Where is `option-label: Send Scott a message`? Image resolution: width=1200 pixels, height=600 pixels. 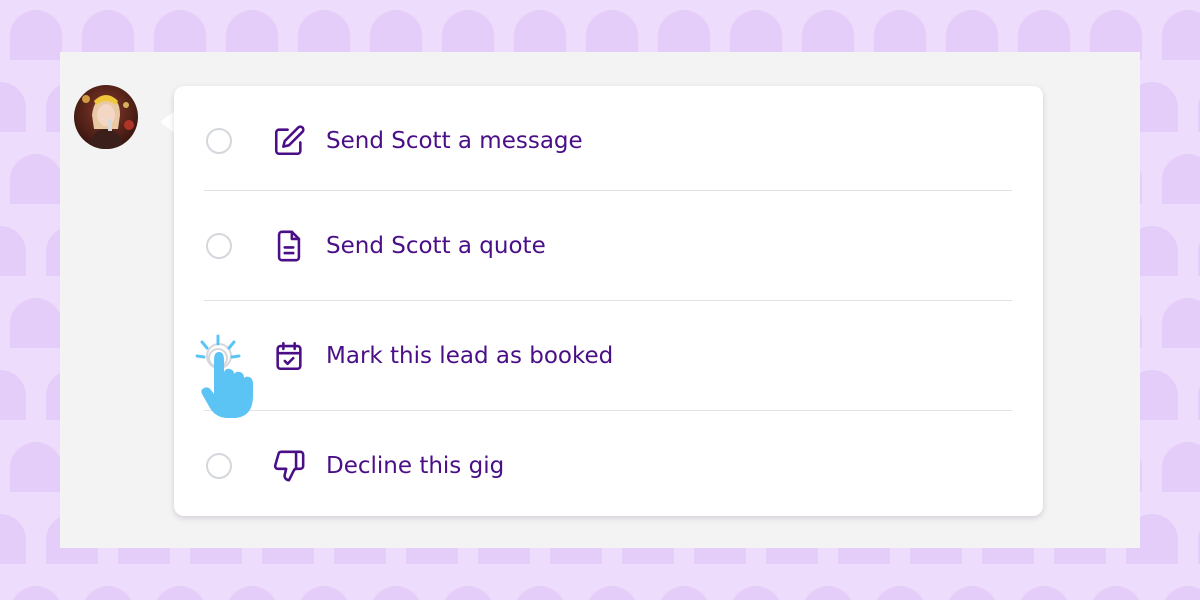
option-label: Send Scott a message is located at coordinates (454, 141).